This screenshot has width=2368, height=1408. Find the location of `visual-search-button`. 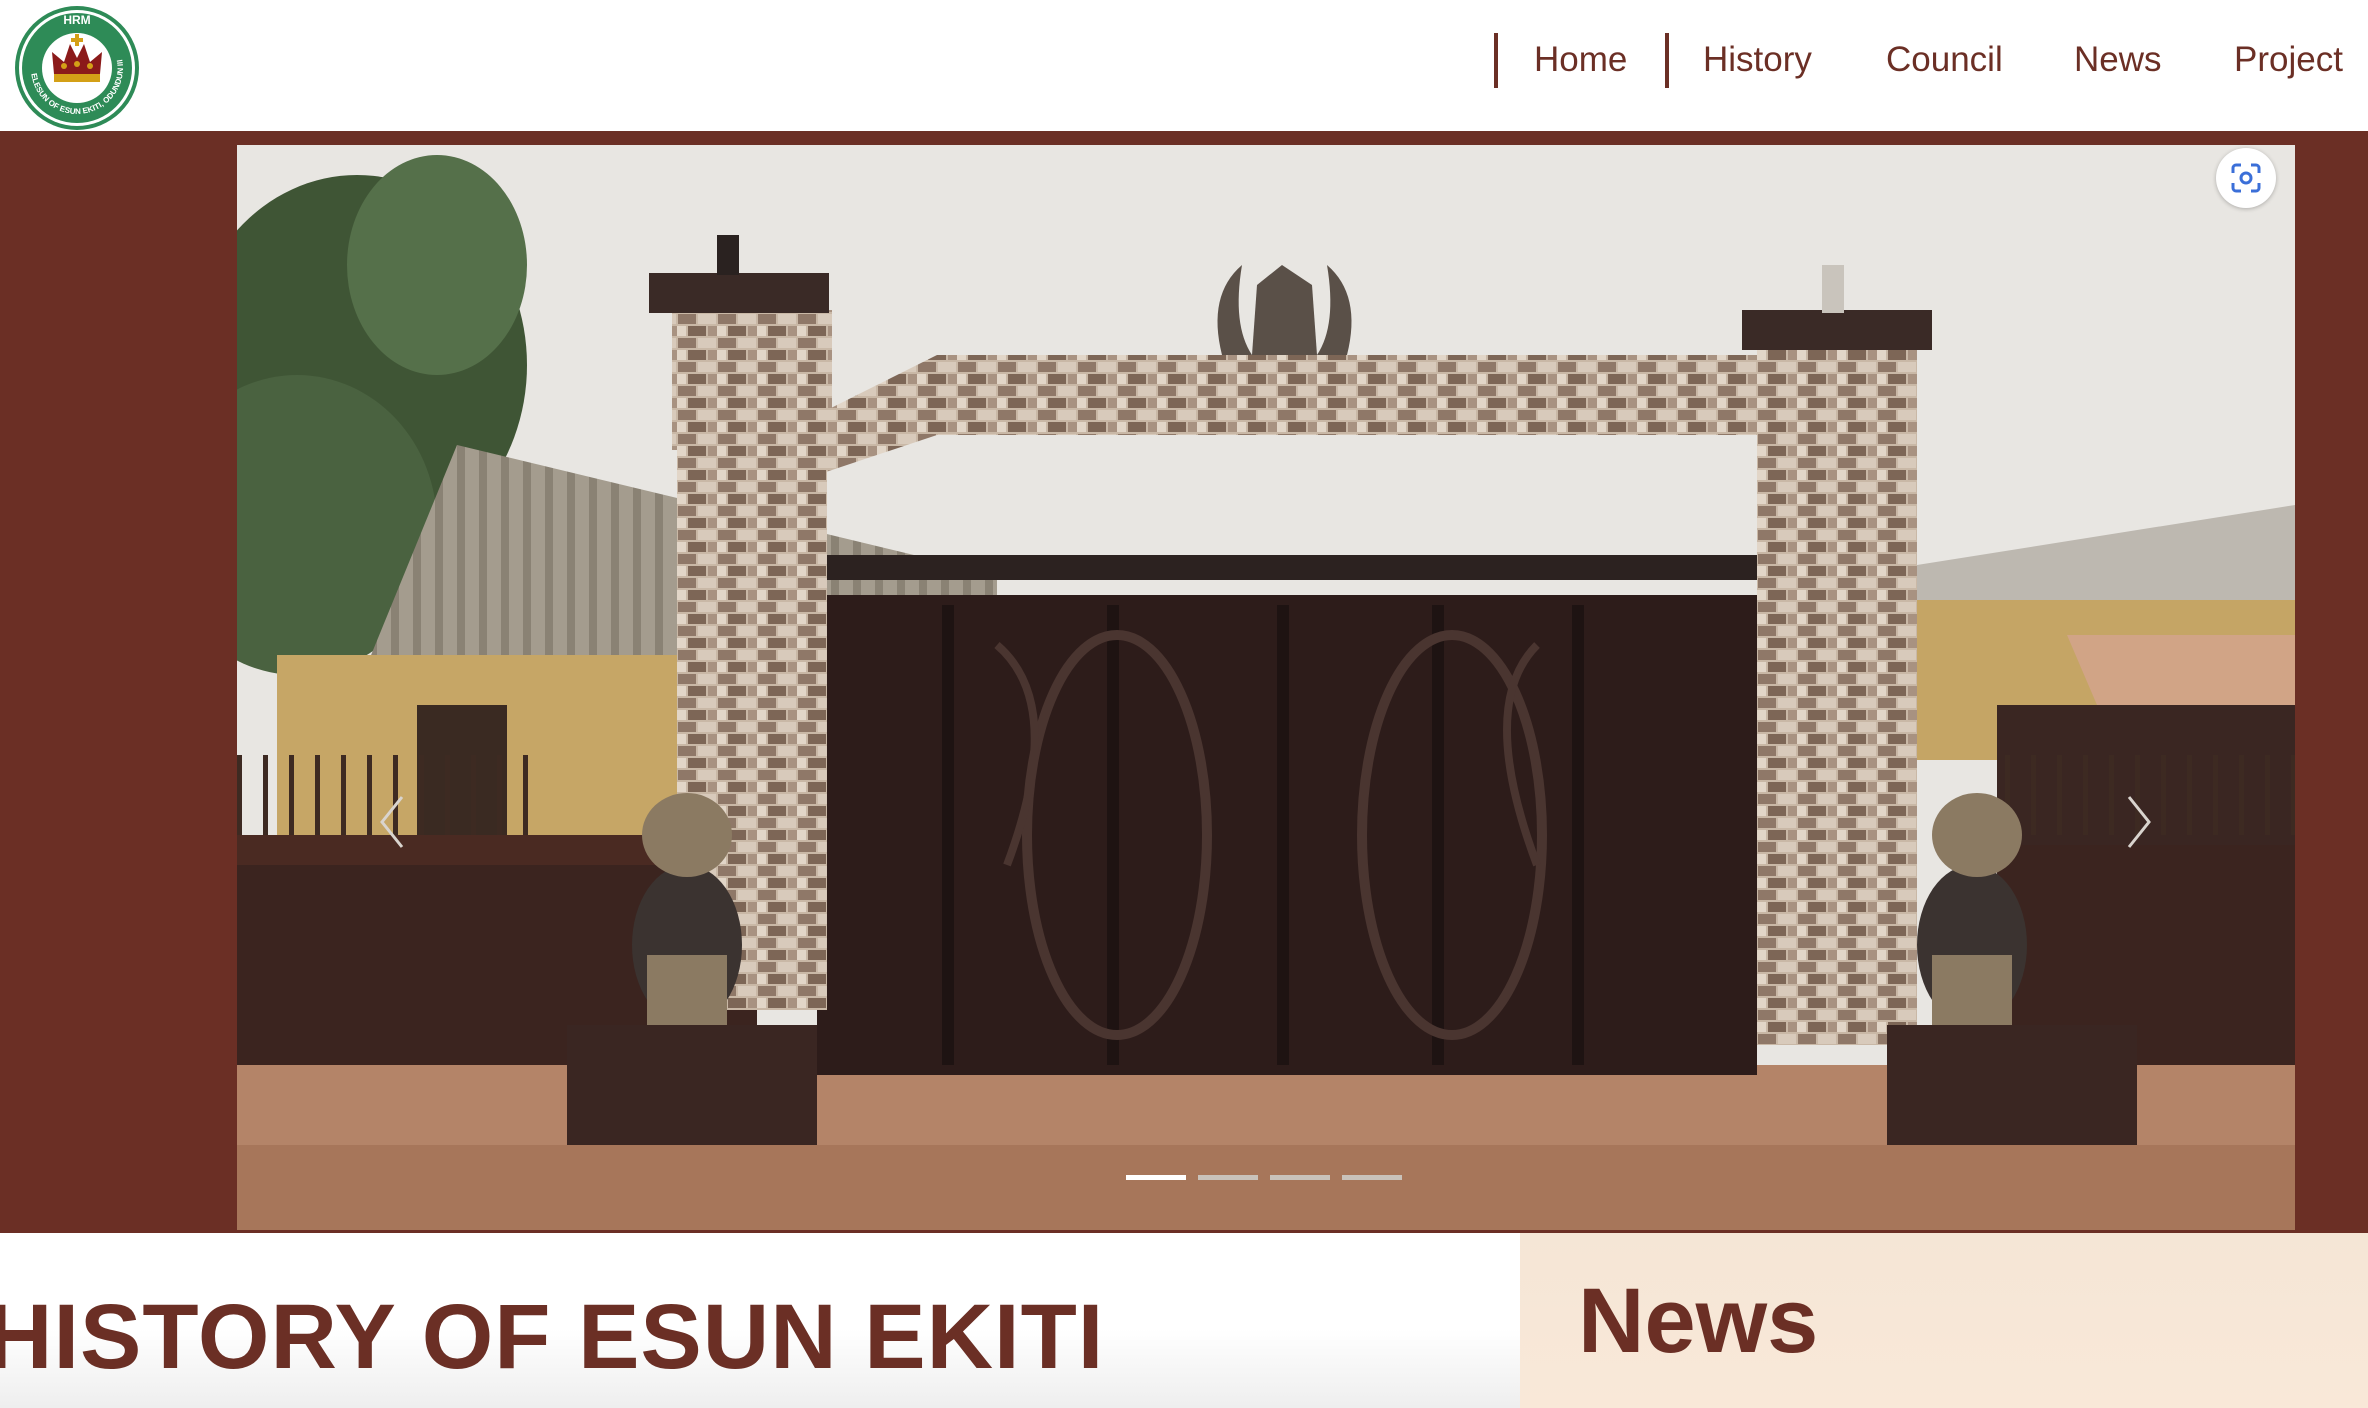

visual-search-button is located at coordinates (2246, 178).